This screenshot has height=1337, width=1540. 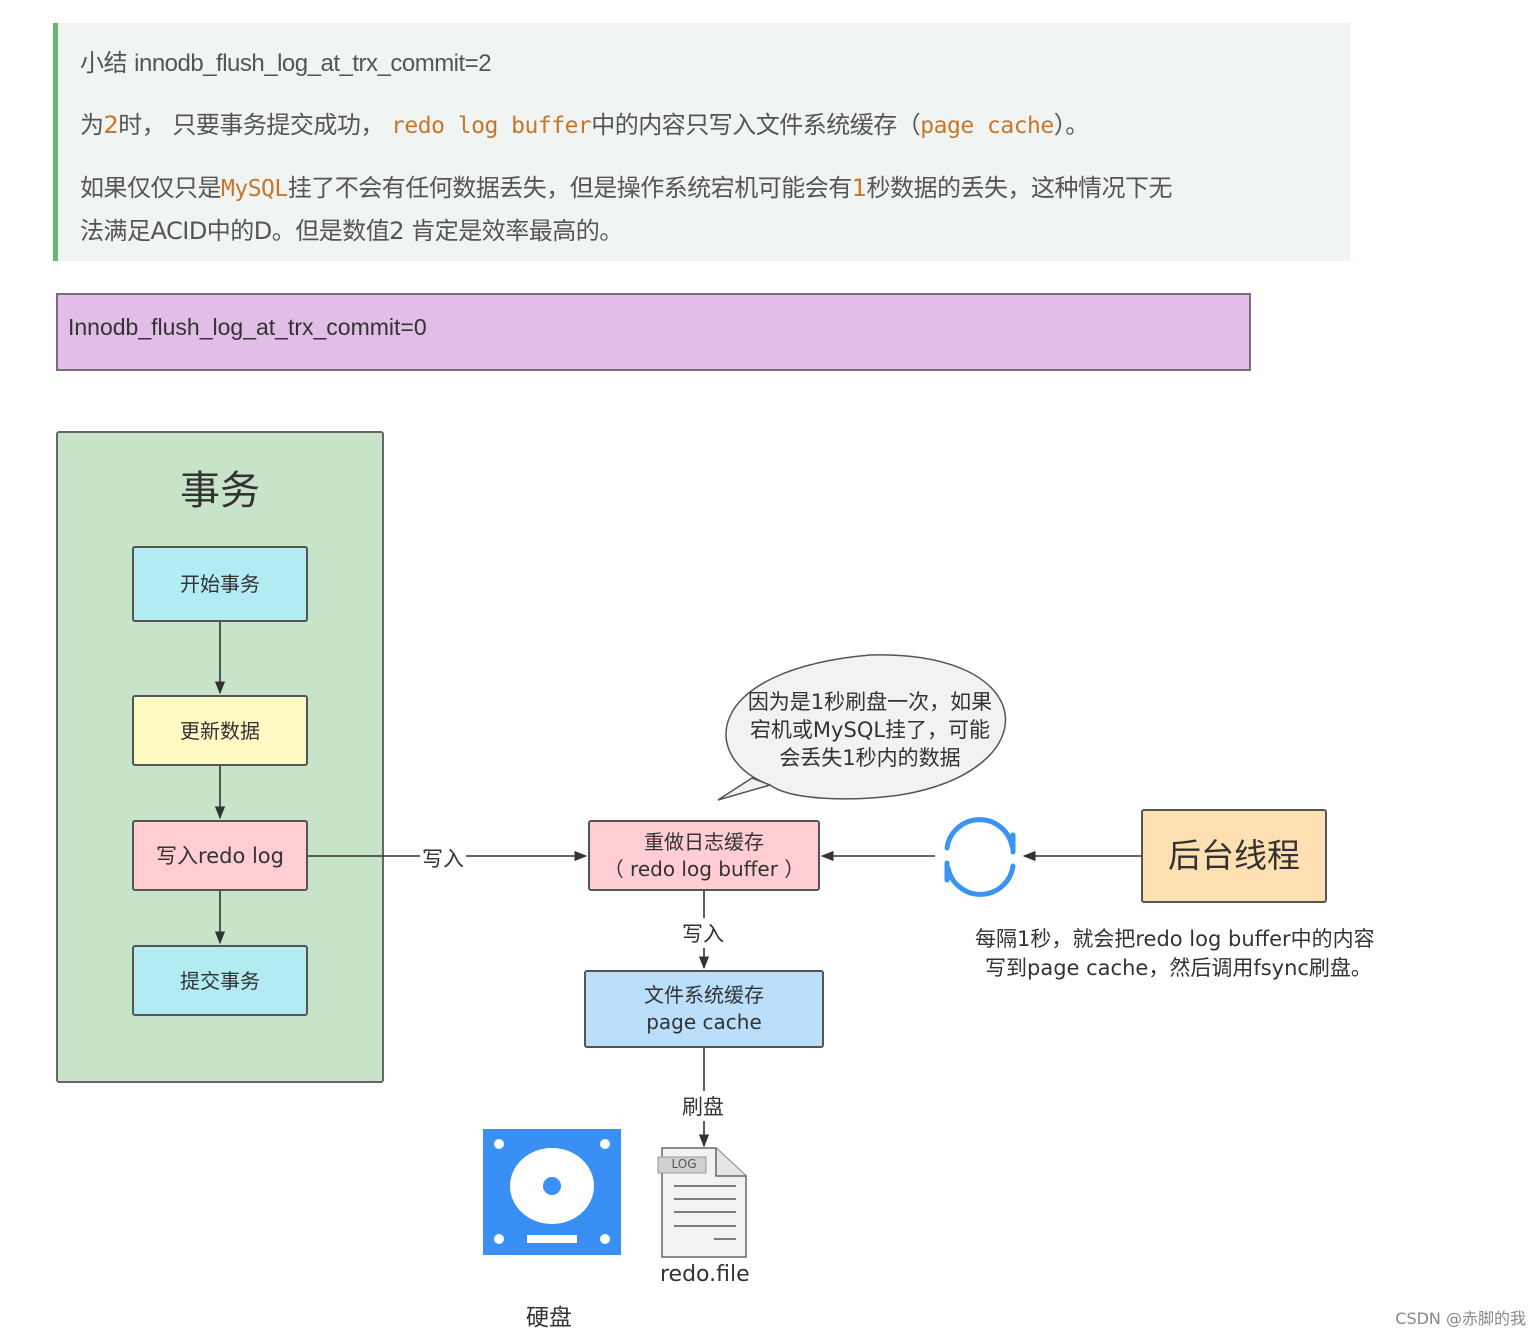 I want to click on transaction-group-title: 事务, so click(x=220, y=491).